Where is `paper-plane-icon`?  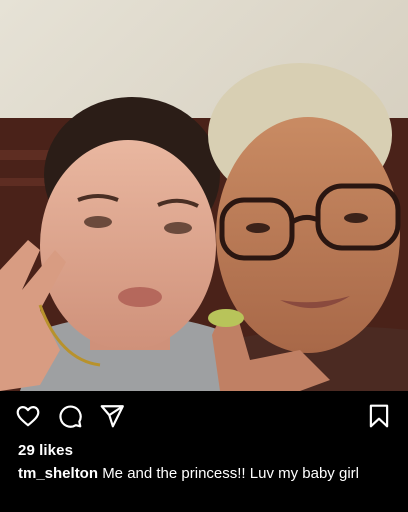
paper-plane-icon is located at coordinates (112, 416).